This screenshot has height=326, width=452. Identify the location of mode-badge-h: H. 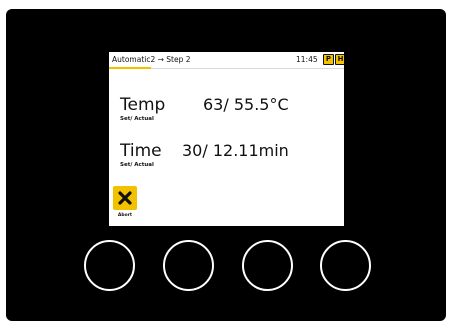
(339, 59).